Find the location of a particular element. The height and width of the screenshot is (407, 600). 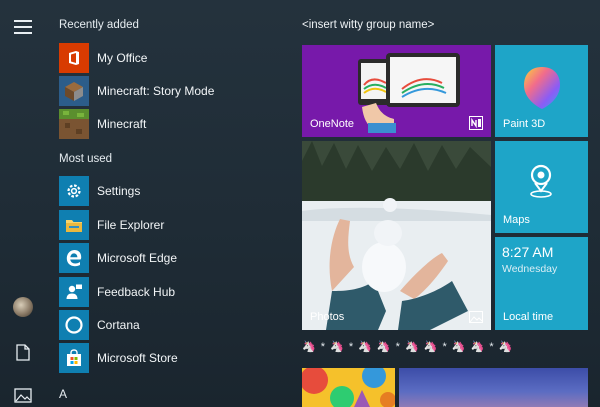

tile-colorful-app is located at coordinates (348, 387).